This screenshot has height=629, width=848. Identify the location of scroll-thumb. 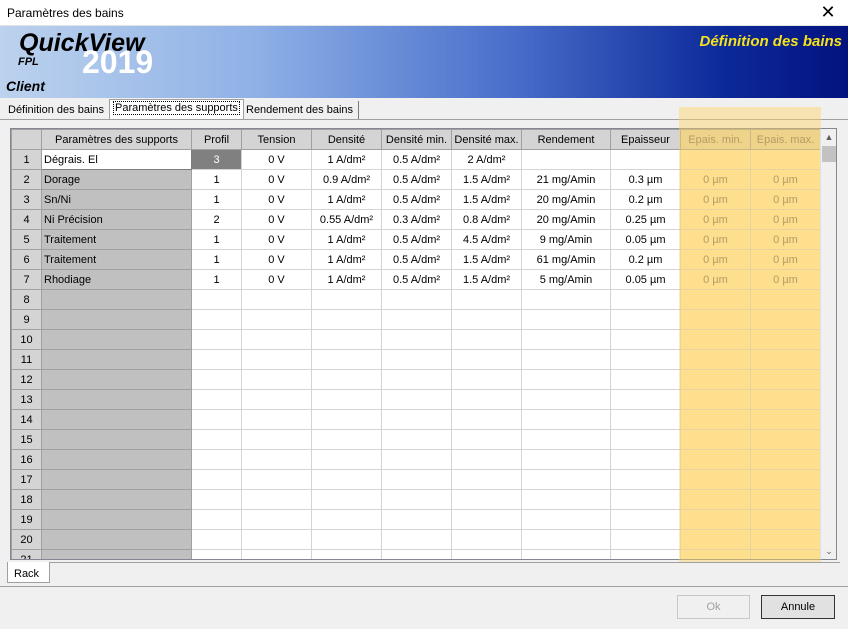
(829, 154).